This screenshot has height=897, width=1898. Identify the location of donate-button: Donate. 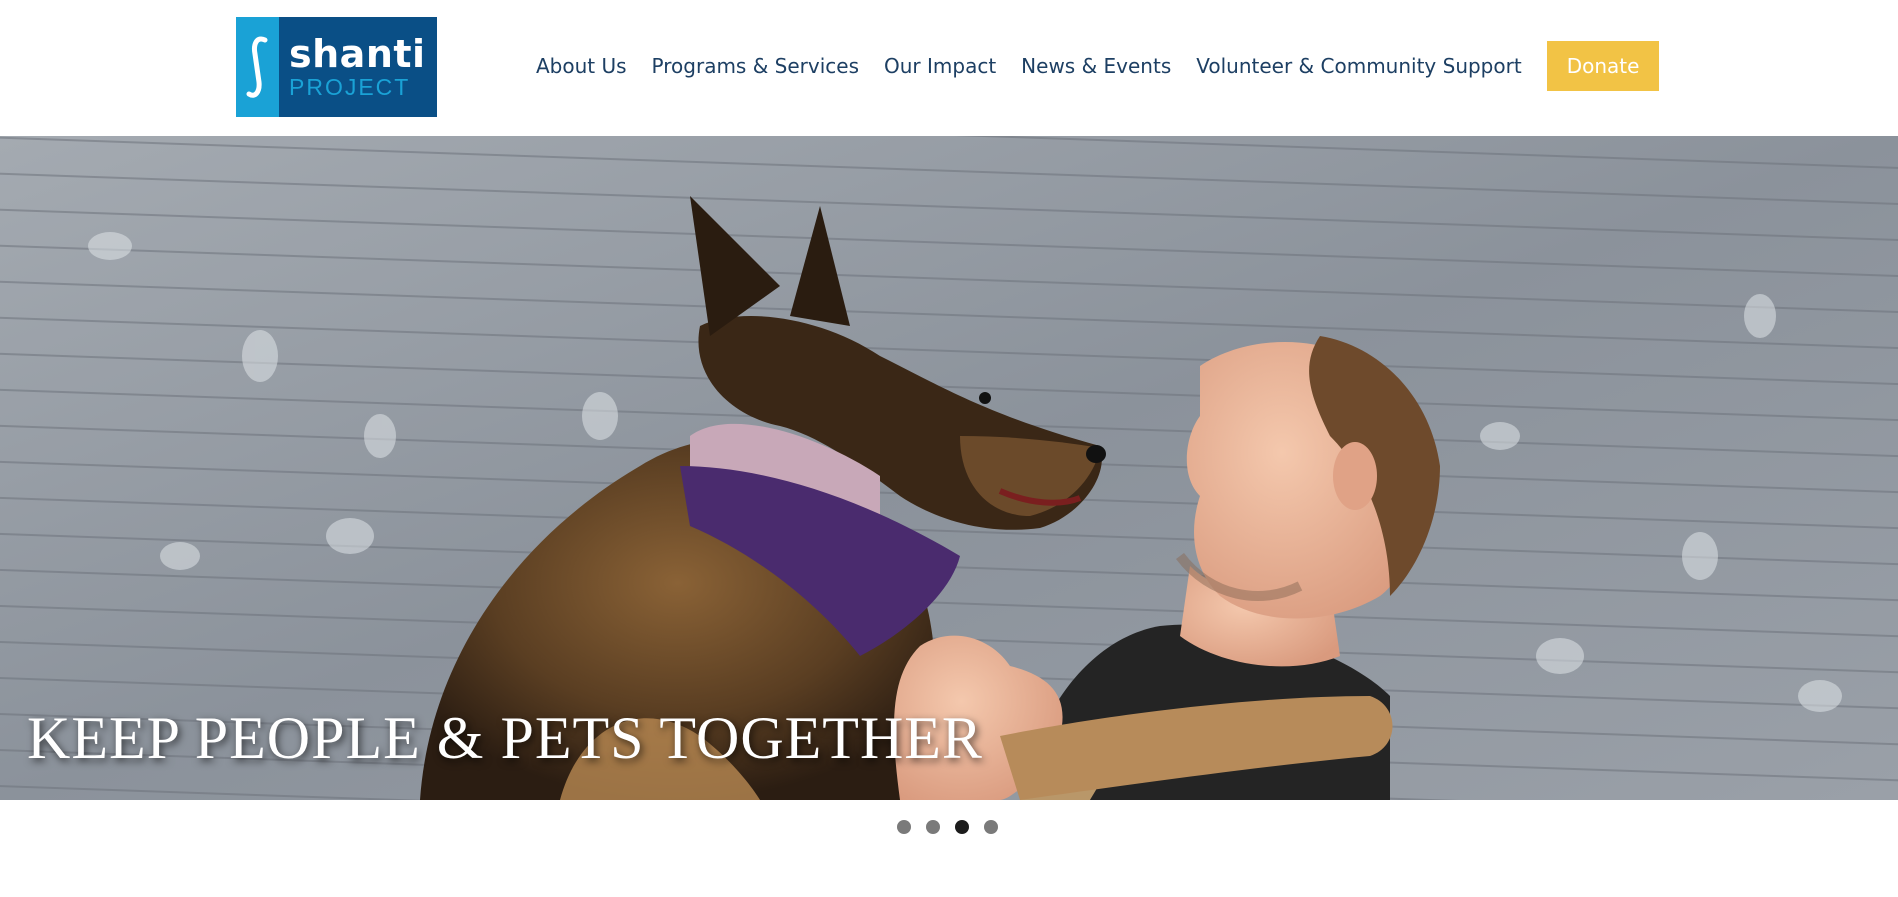
(1603, 66).